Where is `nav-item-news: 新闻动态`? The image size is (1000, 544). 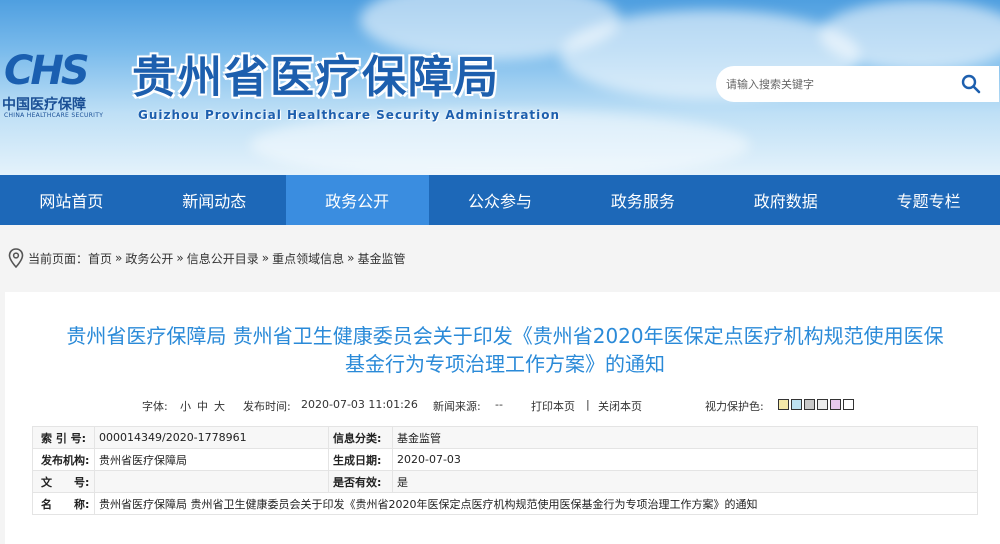
nav-item-news: 新闻动态 is located at coordinates (214, 200).